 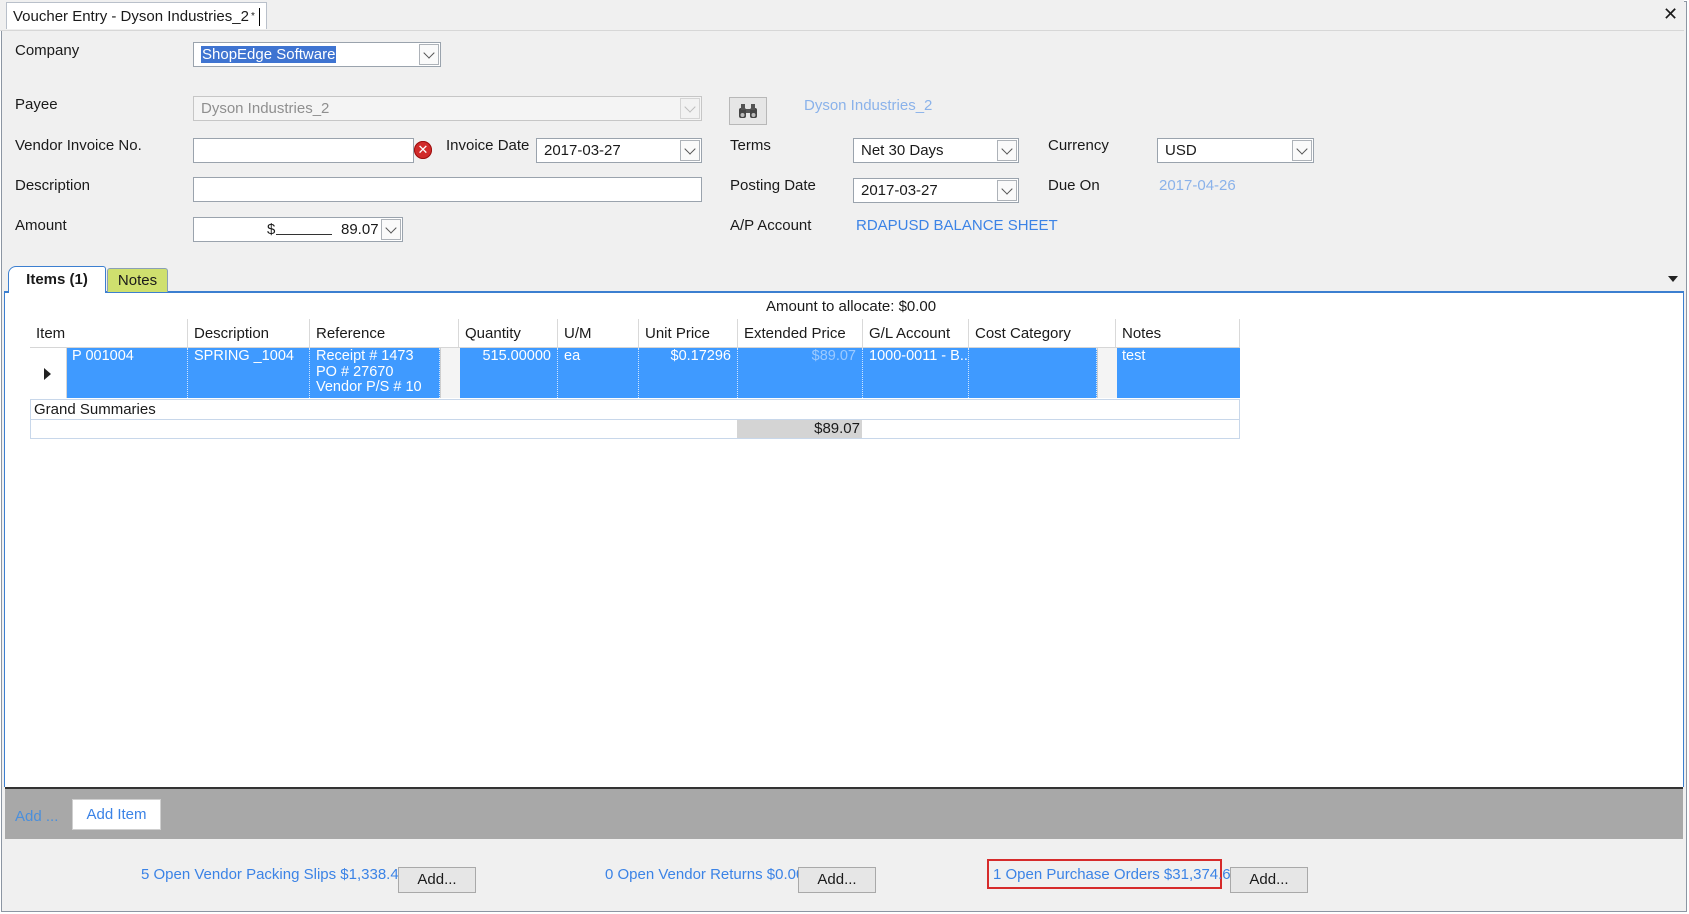 What do you see at coordinates (47, 50) in the screenshot?
I see `company-label: Company` at bounding box center [47, 50].